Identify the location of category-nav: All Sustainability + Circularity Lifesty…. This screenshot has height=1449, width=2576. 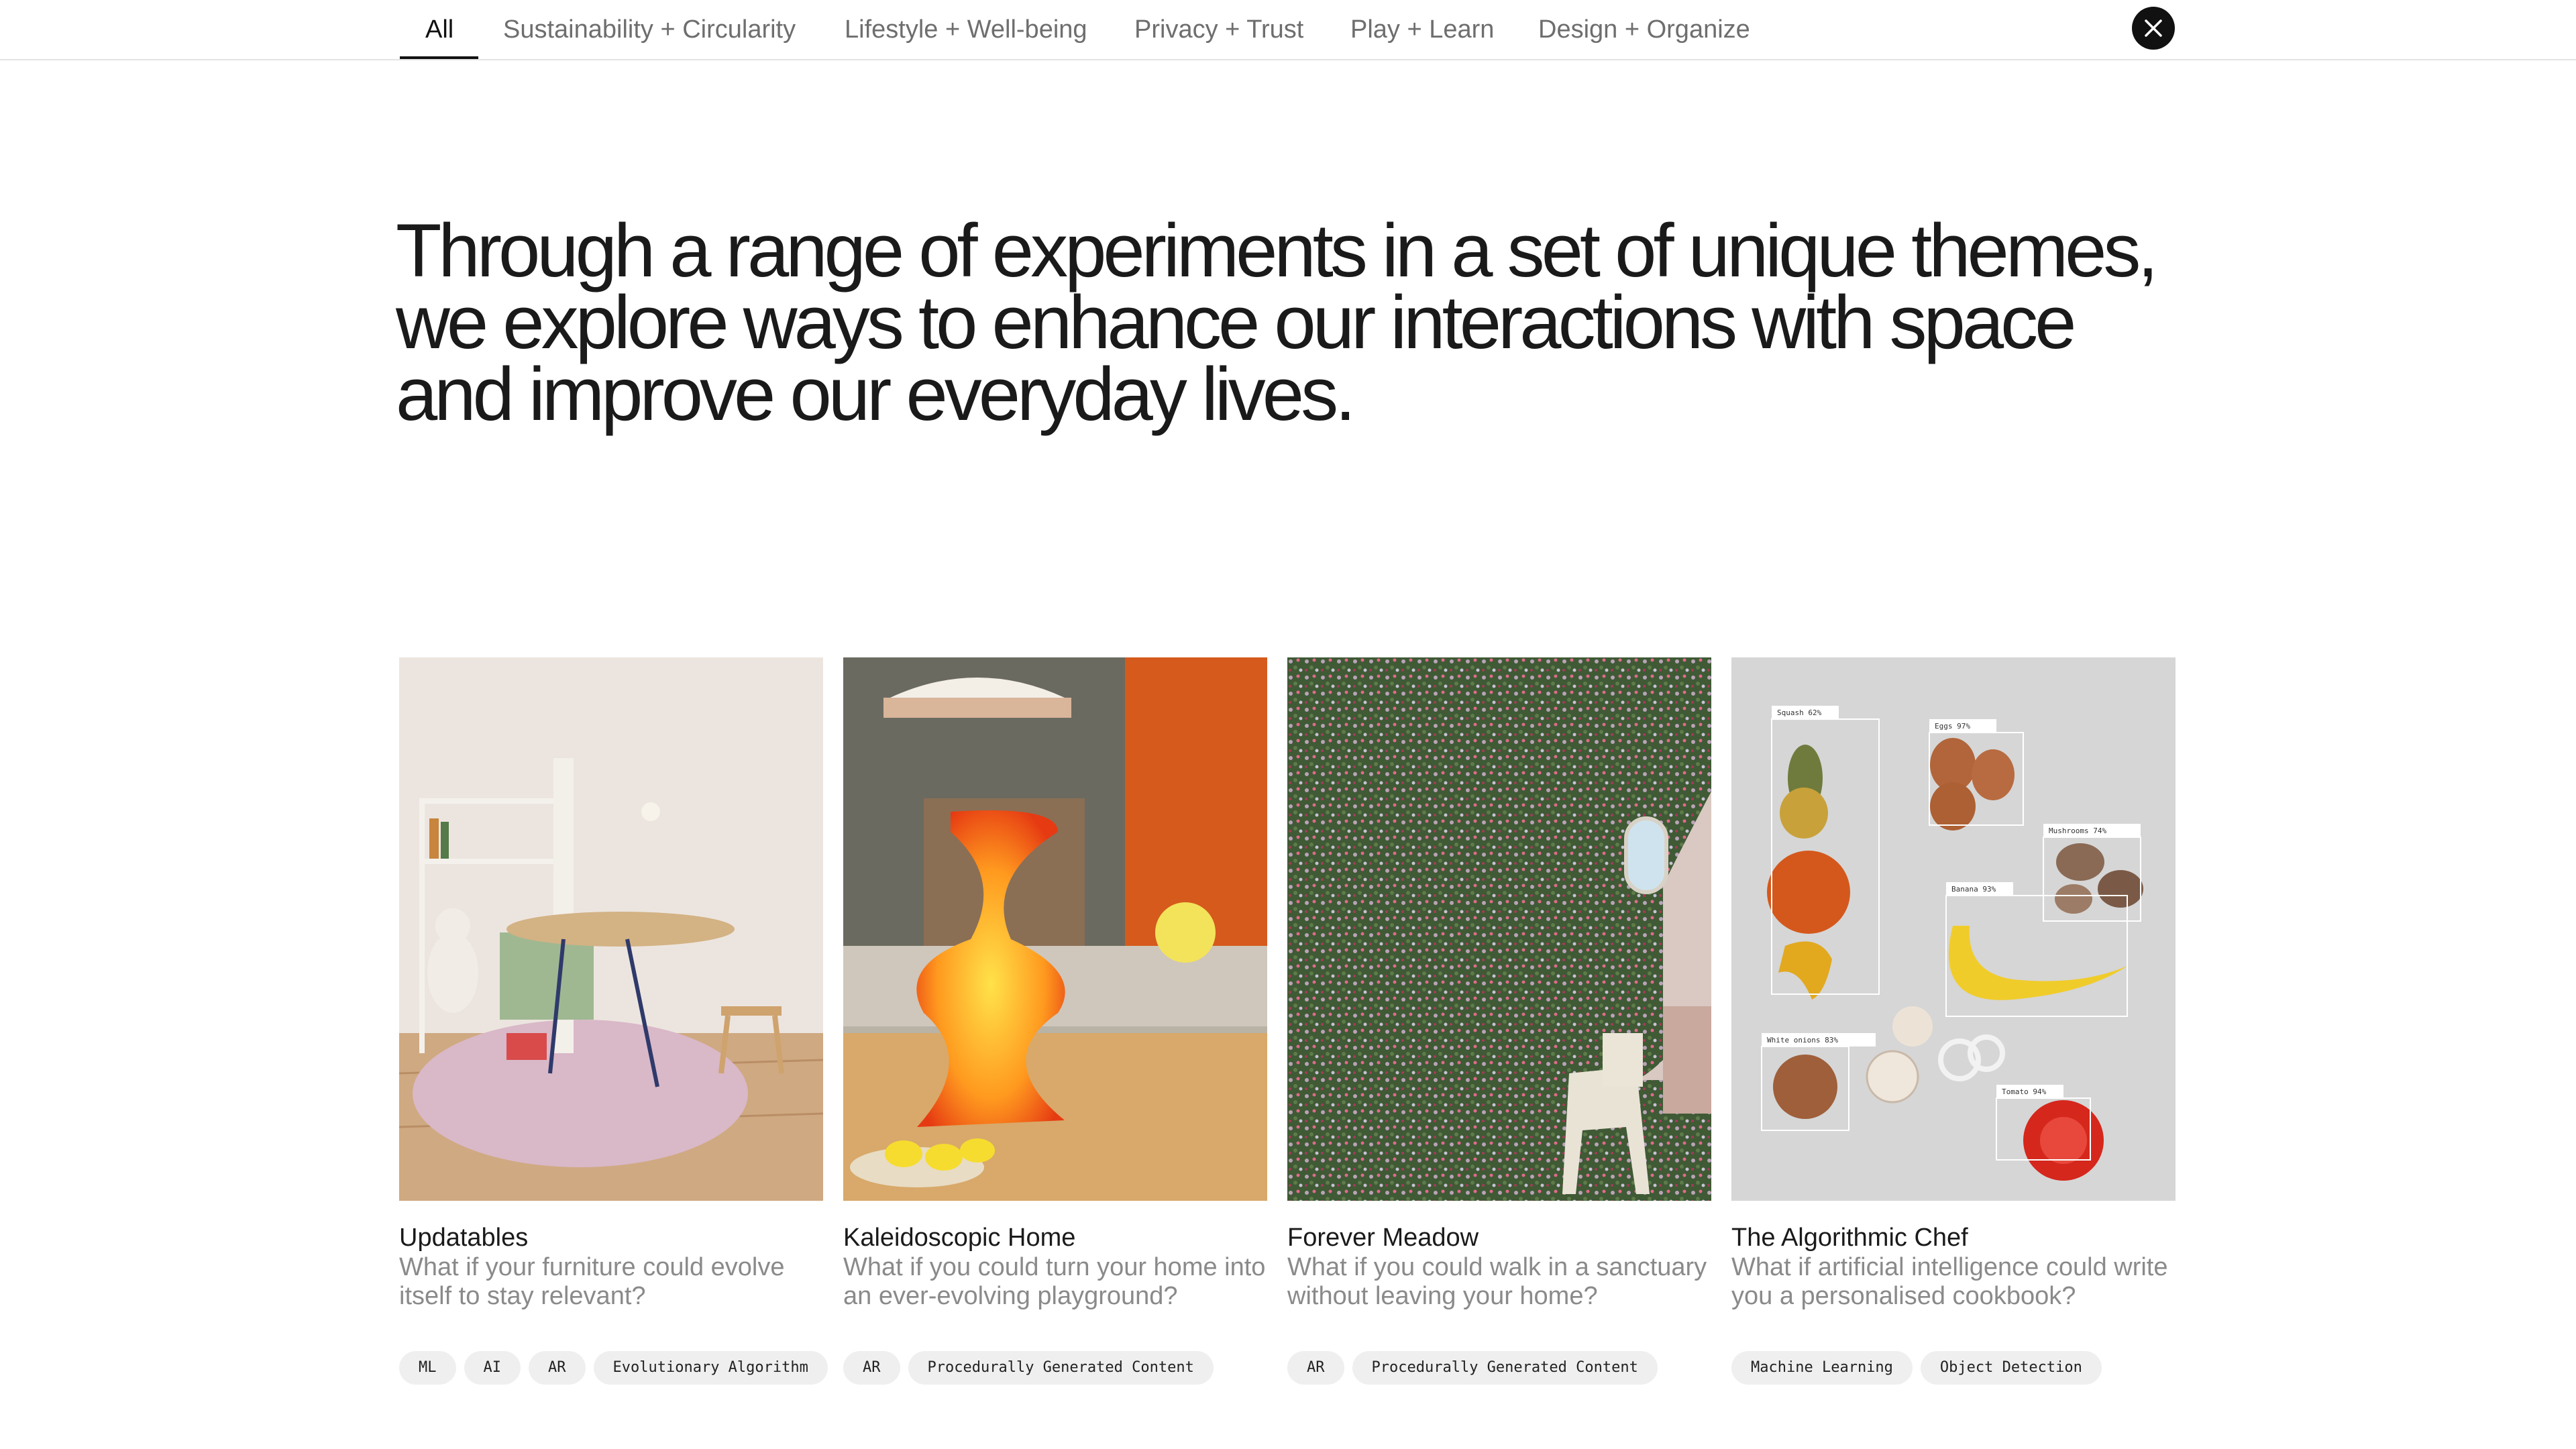
(1288, 30).